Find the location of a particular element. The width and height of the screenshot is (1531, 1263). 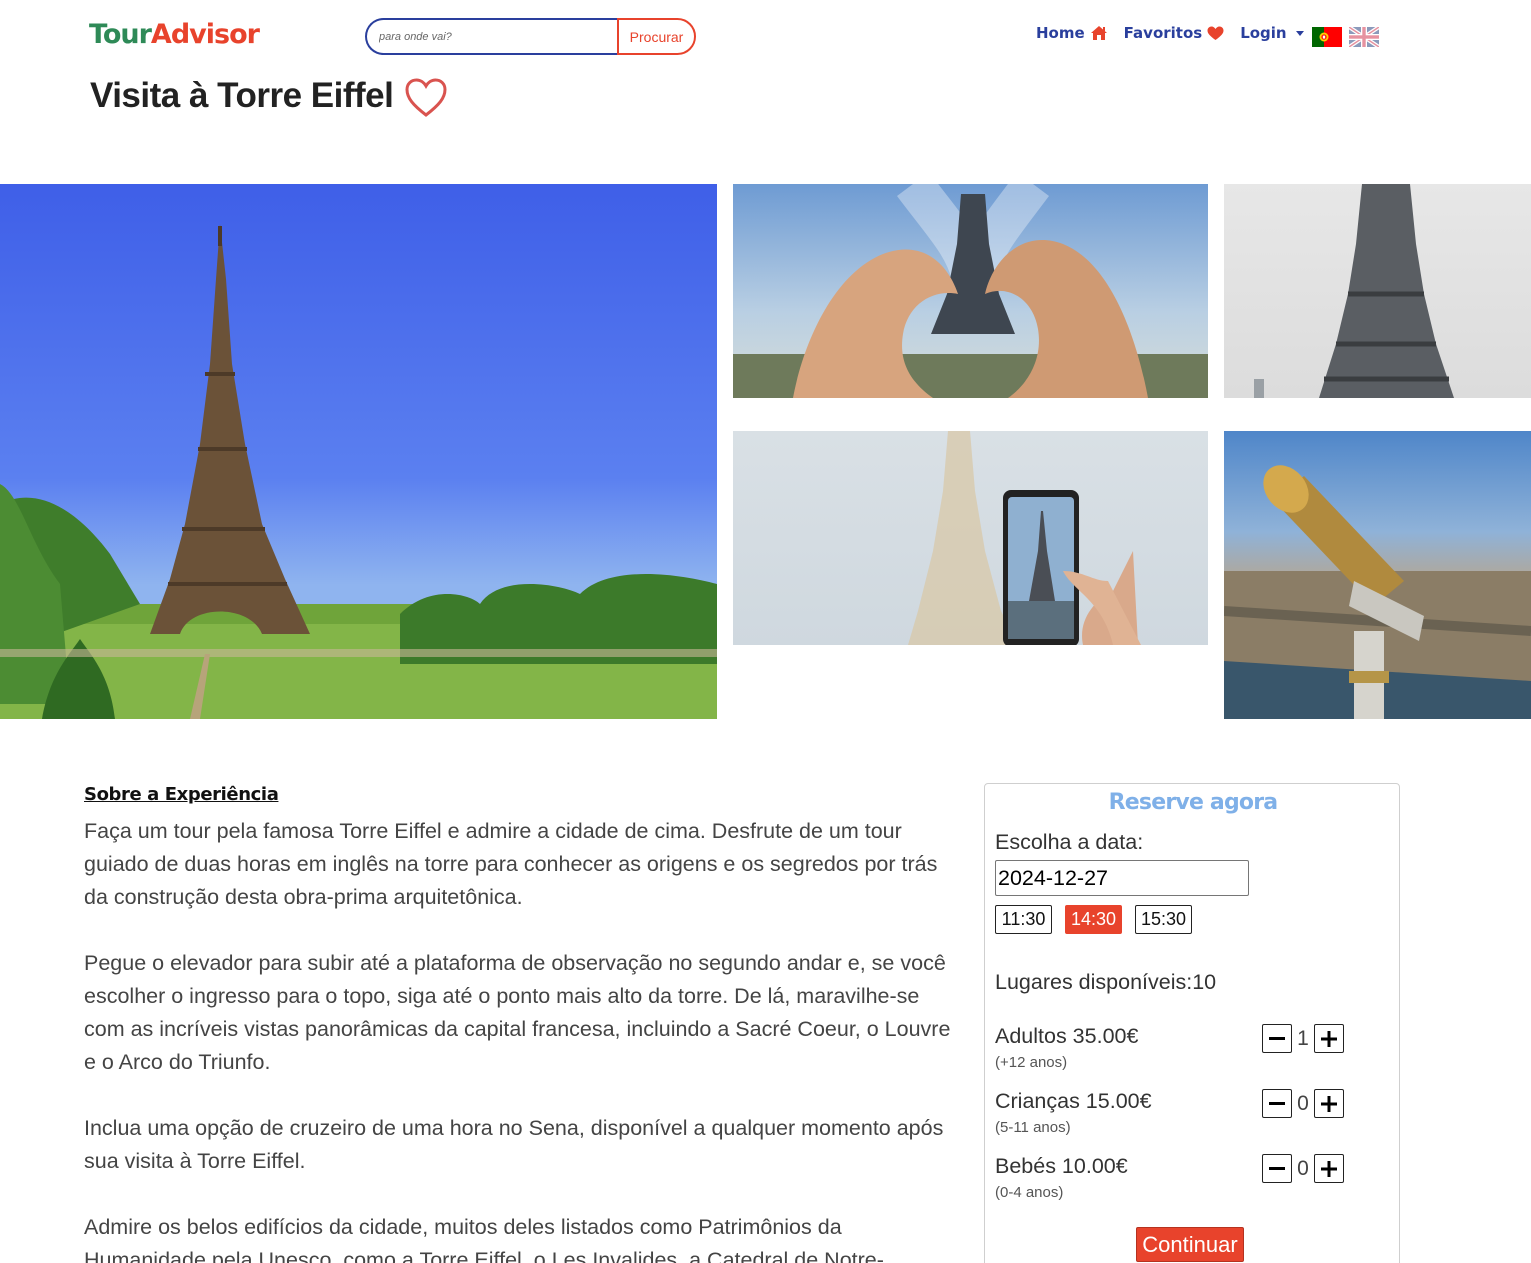

main-nav: Home Favoritos Login is located at coordinates (1178, 33).